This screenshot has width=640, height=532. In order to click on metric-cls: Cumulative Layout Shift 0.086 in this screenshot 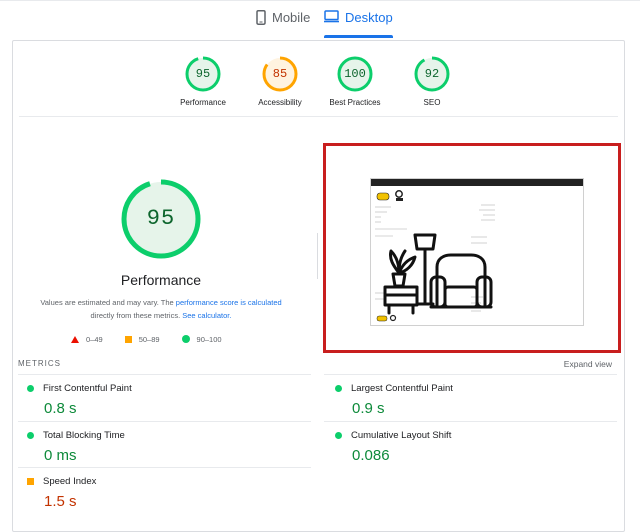, I will do `click(475, 447)`.